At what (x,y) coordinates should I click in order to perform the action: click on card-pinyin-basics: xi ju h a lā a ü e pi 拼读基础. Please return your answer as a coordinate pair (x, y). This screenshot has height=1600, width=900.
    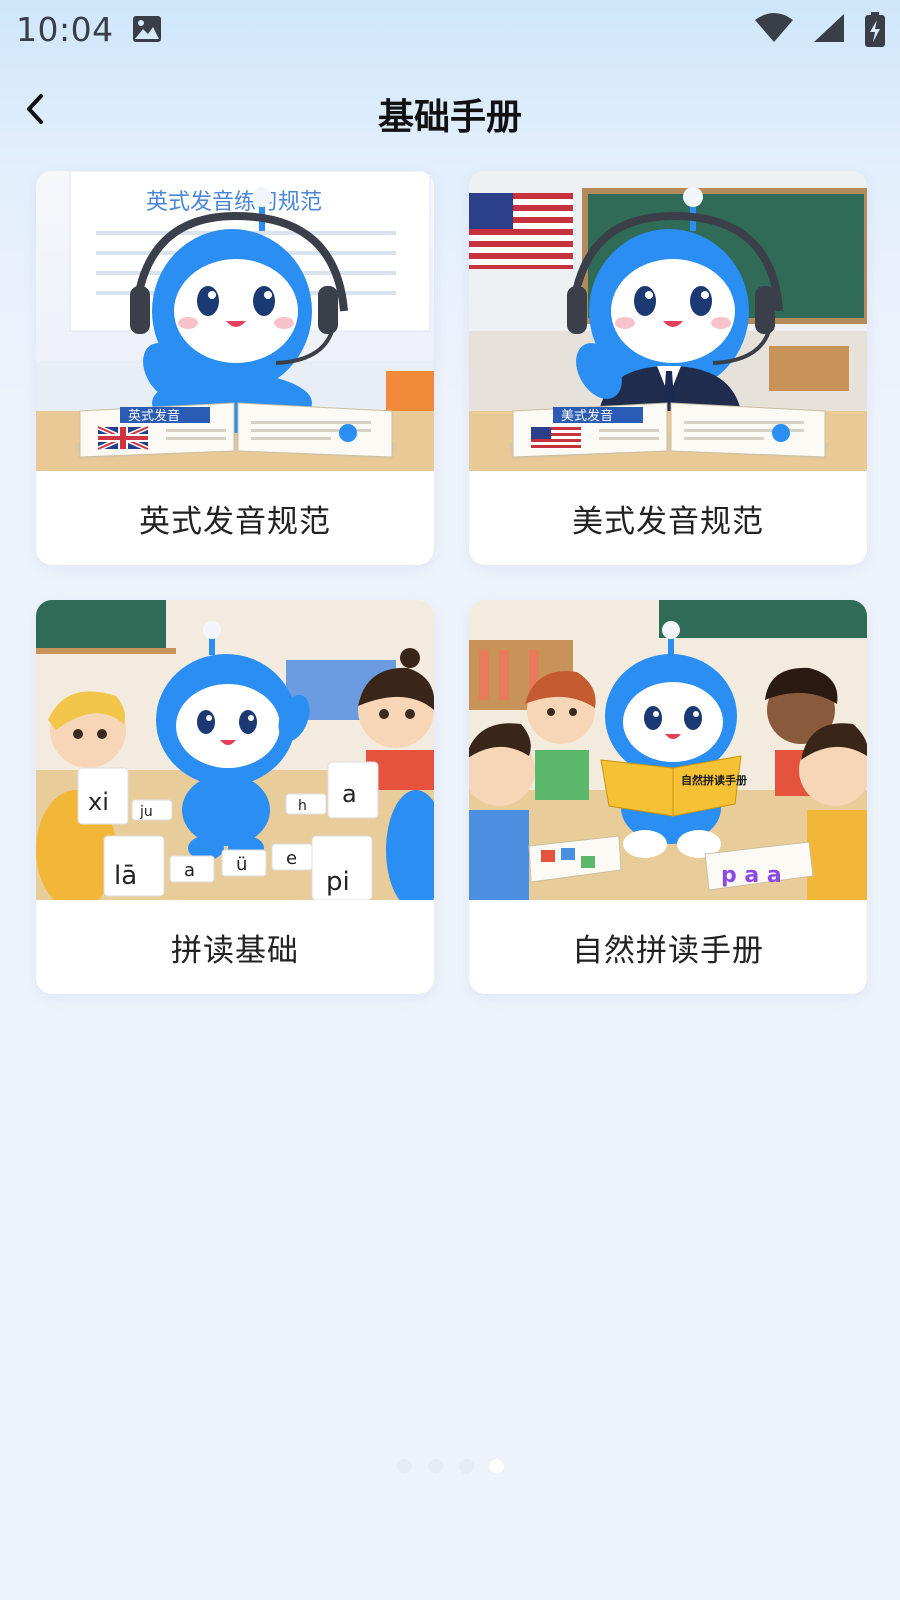
    Looking at the image, I should click on (235, 797).